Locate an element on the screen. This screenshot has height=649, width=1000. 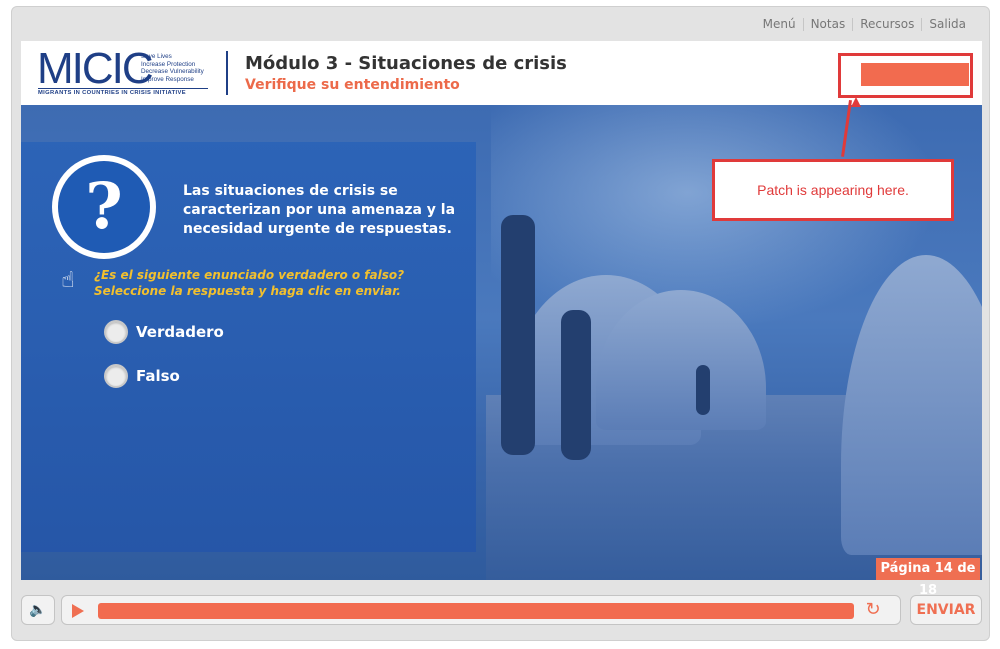
orange-patch is located at coordinates (915, 74).